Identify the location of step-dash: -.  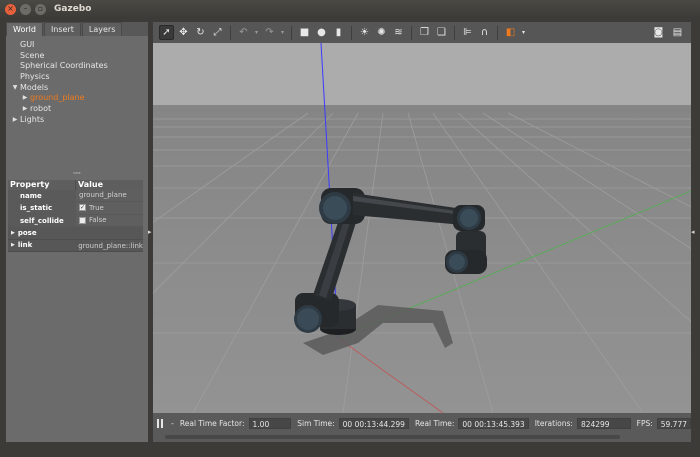
(172, 423).